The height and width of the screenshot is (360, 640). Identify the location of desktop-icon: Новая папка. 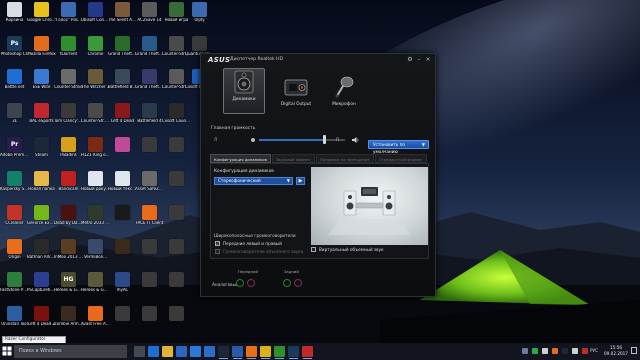
(41, 185).